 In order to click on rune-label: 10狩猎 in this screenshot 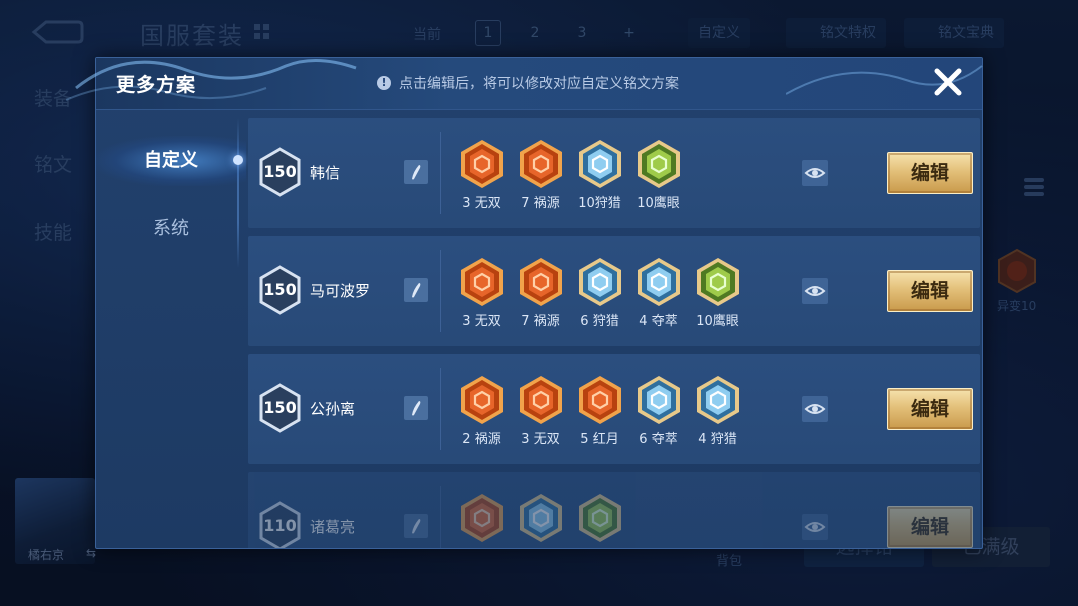, I will do `click(599, 203)`.